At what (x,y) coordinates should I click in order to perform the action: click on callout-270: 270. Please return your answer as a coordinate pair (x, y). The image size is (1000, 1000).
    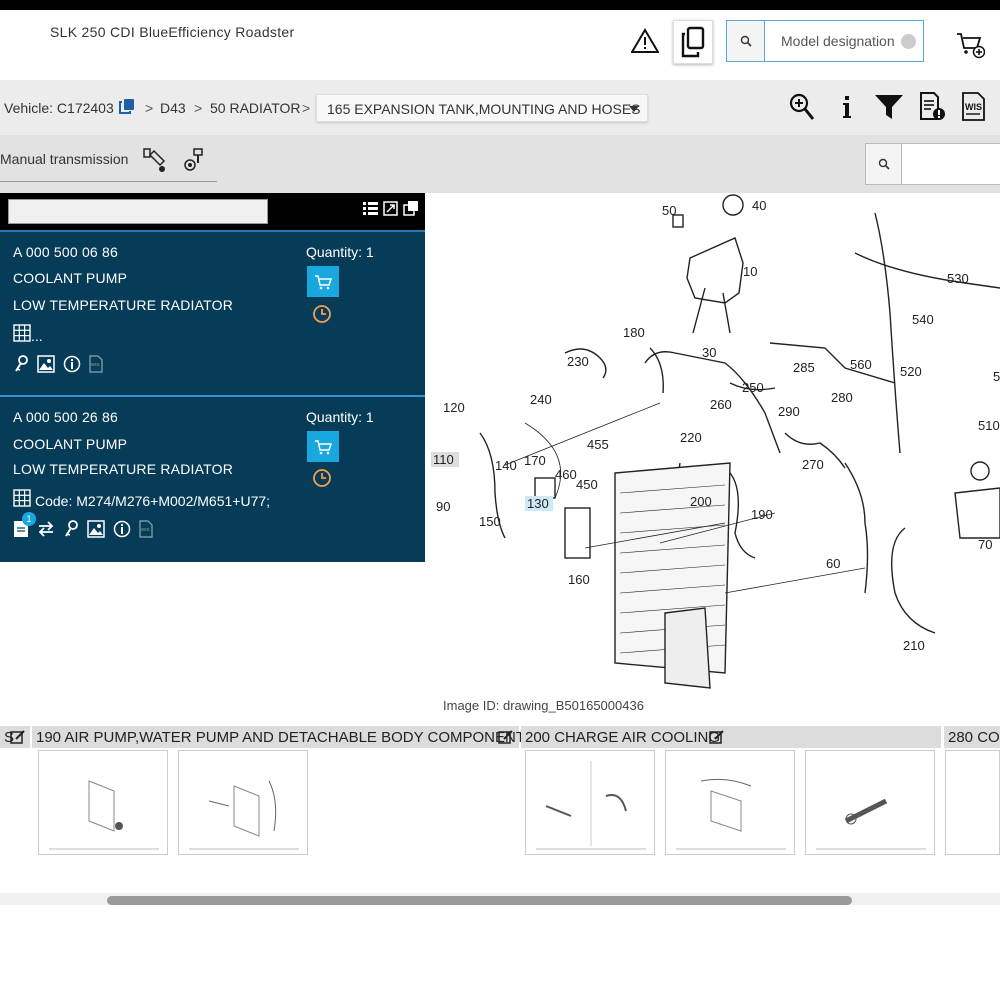
    Looking at the image, I should click on (813, 464).